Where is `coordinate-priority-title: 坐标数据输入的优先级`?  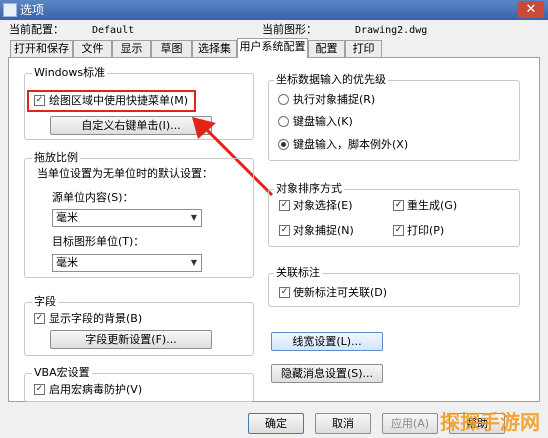
coordinate-priority-title: 坐标数据输入的优先级 is located at coordinates (331, 79).